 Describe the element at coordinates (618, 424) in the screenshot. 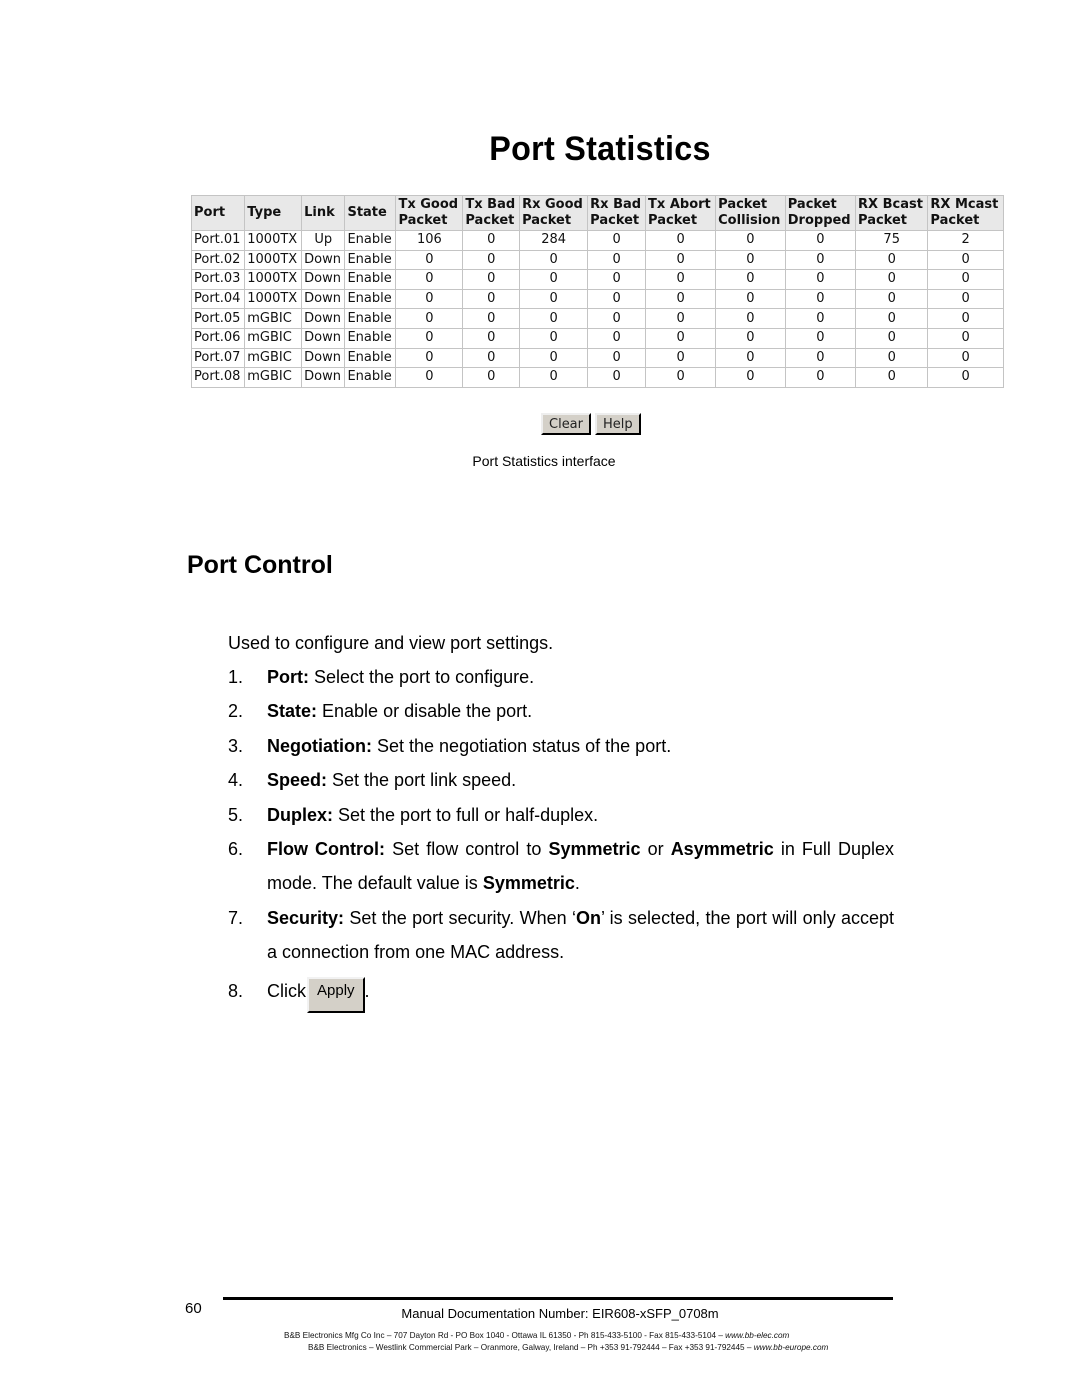

I see `help-button: Help` at that location.